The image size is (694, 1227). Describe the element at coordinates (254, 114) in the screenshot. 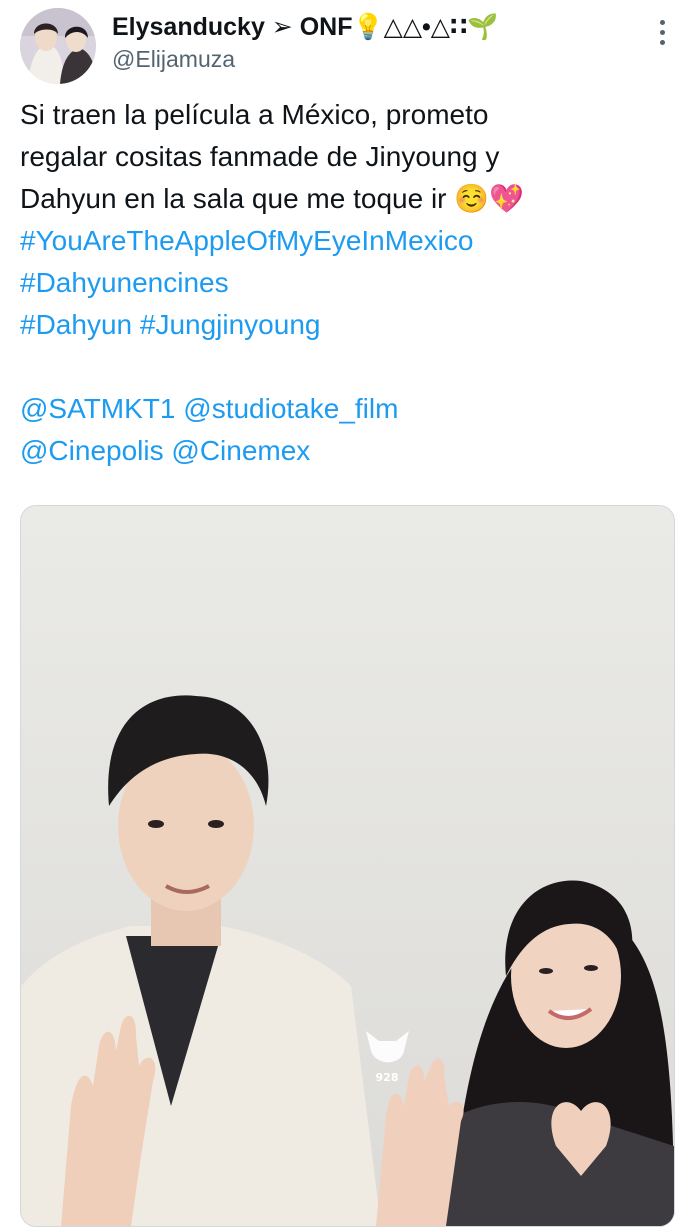

I see `tweet-text-line: Si traen la película a México, prometo` at that location.